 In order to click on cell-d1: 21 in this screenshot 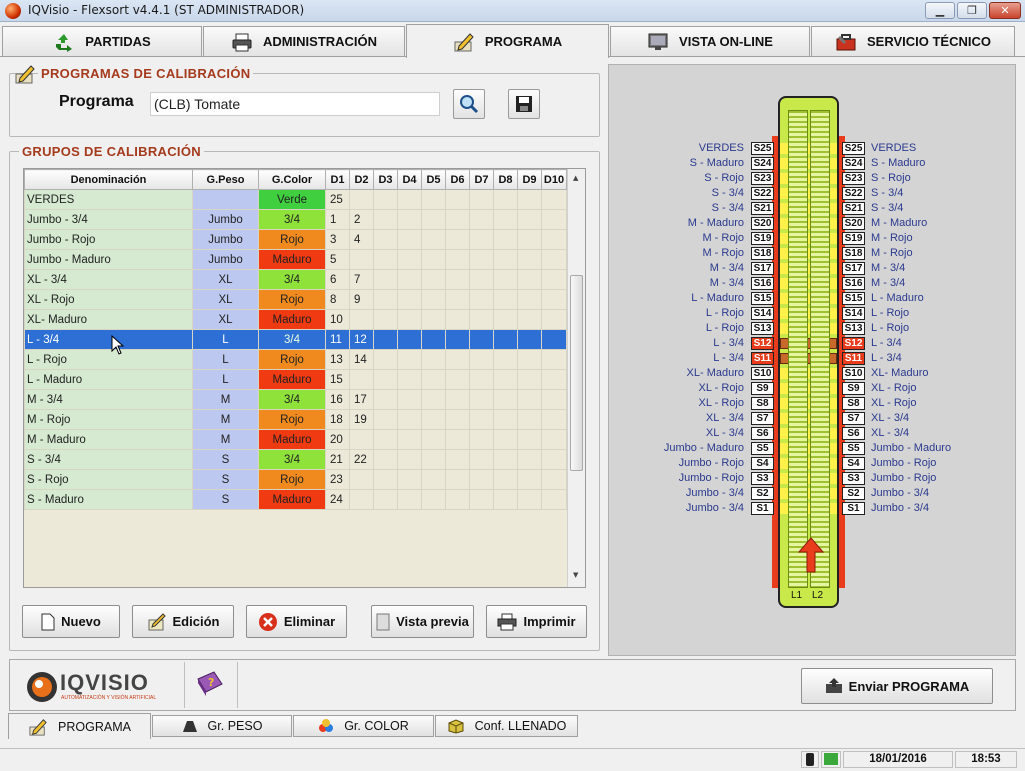, I will do `click(337, 459)`.